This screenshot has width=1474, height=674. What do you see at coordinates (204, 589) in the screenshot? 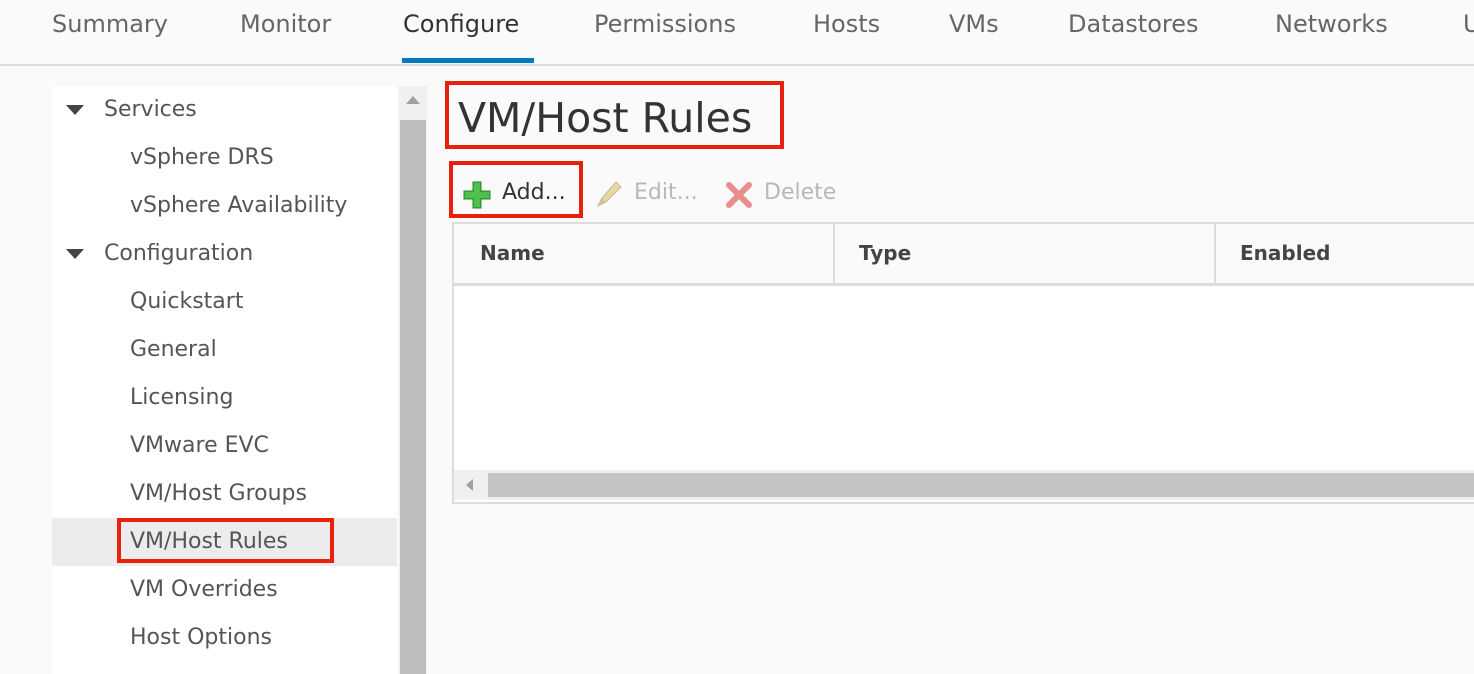
I see `tree-item-label: VM Overrides` at bounding box center [204, 589].